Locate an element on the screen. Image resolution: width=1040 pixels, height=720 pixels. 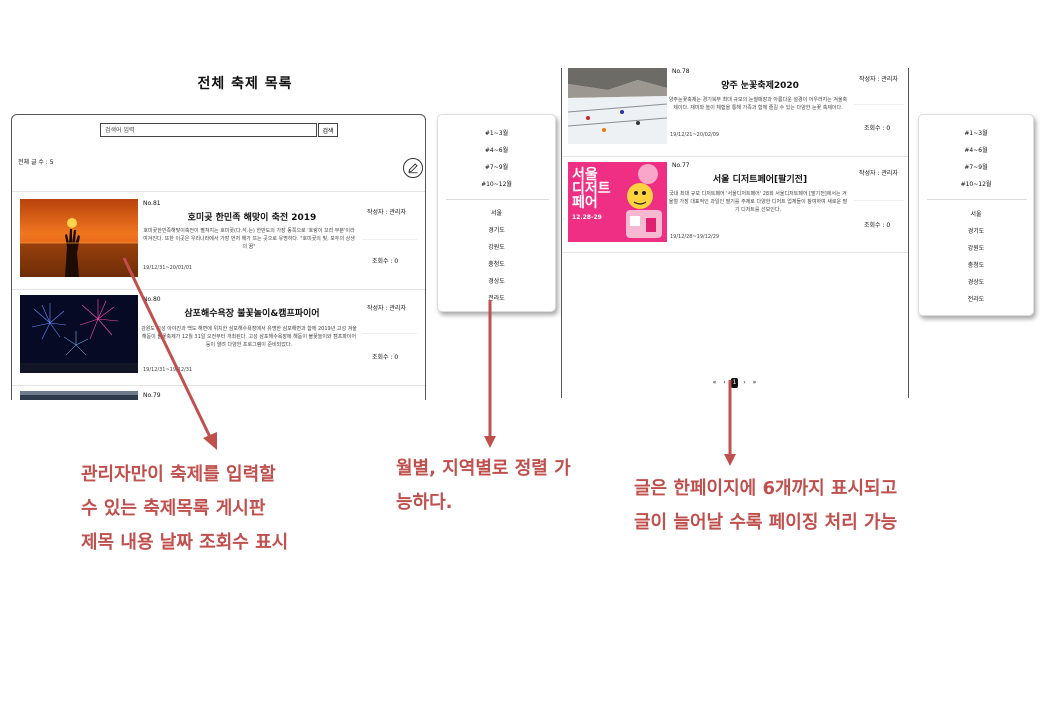
caption-line: 제목 내용 날짜 조회수 표시 is located at coordinates (185, 542).